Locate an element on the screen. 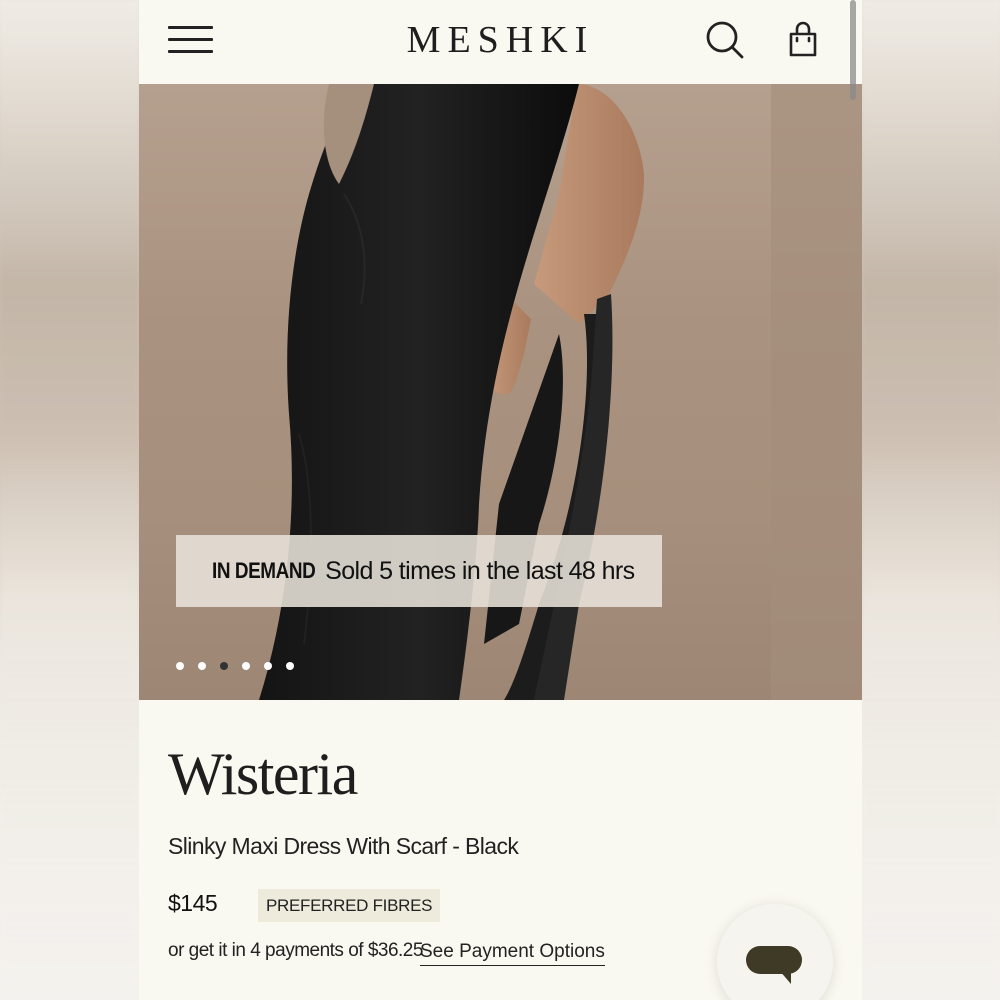  chat-button is located at coordinates (775, 952).